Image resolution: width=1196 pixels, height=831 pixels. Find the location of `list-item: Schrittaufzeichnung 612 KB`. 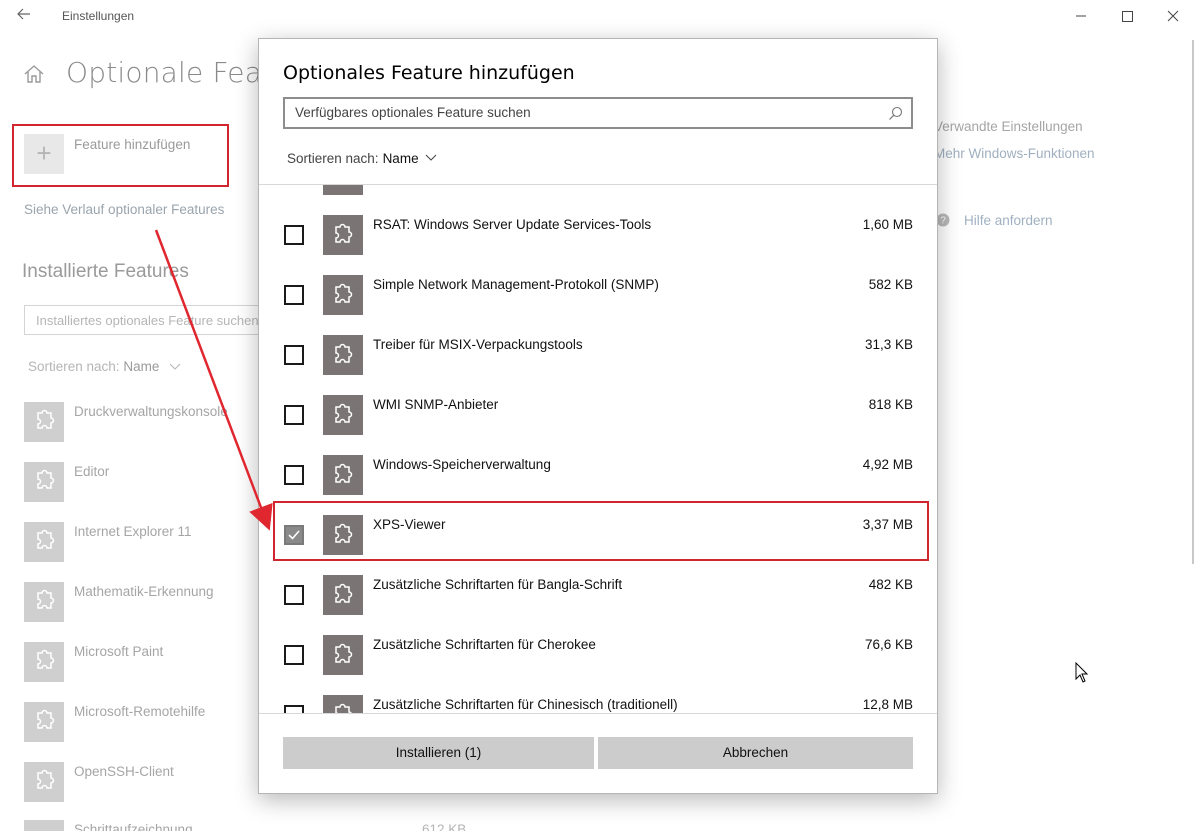

list-item: Schrittaufzeichnung 612 KB is located at coordinates (245, 825).